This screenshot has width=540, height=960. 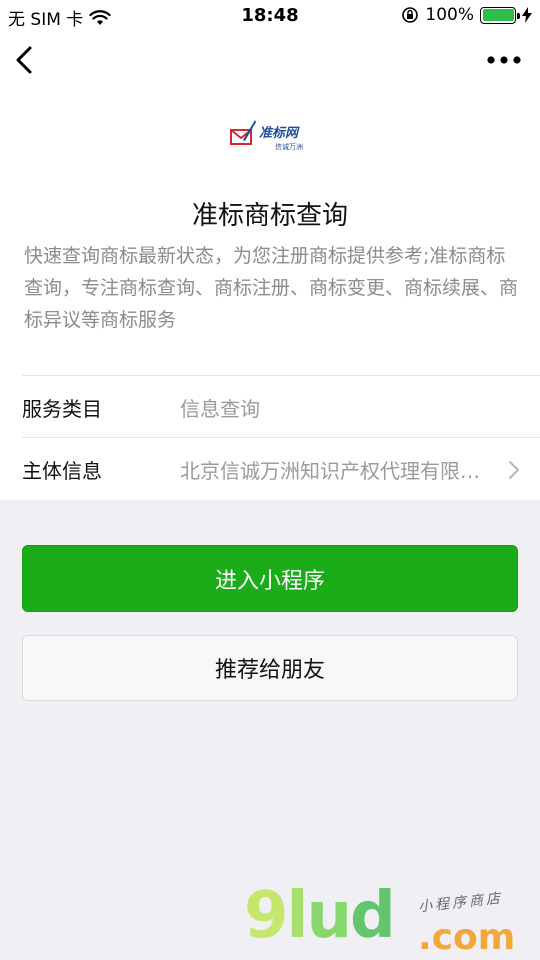 I want to click on logo-name: 准标网, so click(x=279, y=133).